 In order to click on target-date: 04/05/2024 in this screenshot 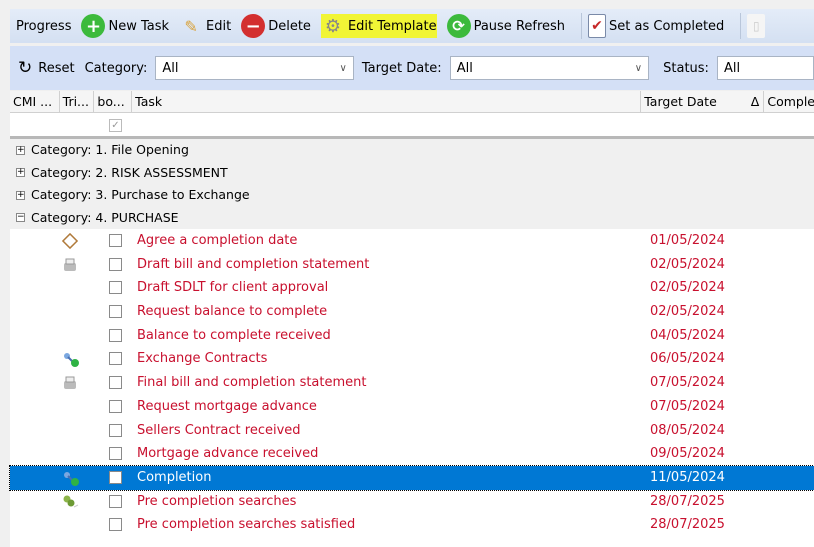, I will do `click(687, 335)`.